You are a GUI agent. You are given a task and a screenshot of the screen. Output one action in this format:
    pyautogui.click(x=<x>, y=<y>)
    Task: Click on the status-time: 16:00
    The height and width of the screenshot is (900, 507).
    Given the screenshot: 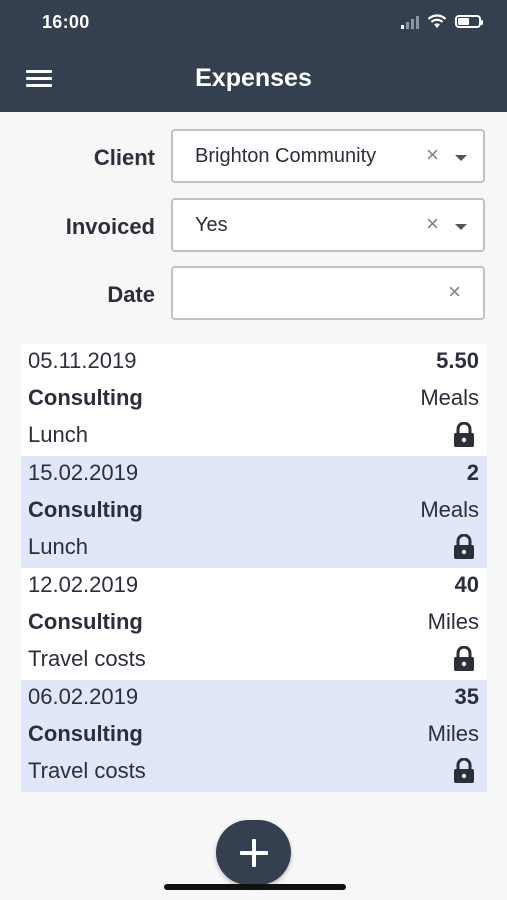 What is the action you would take?
    pyautogui.click(x=66, y=22)
    